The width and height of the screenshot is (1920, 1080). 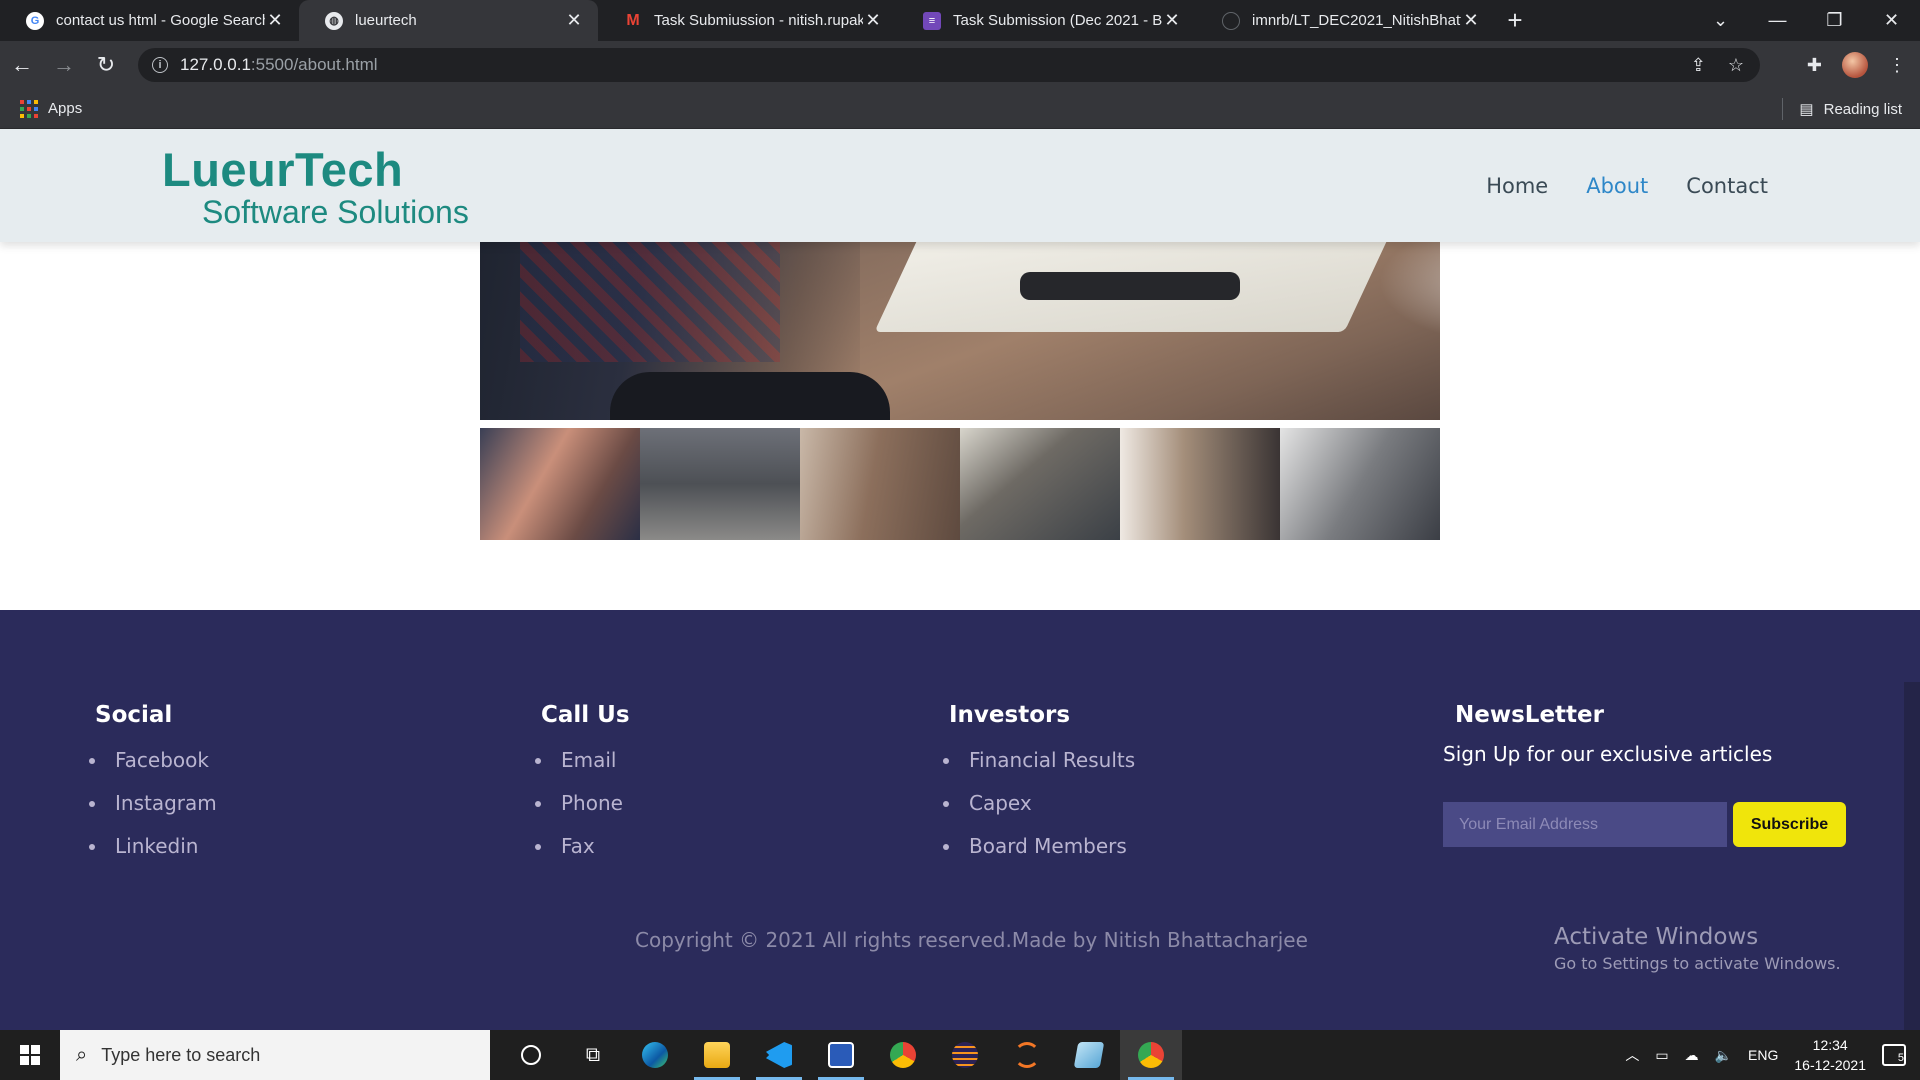 I want to click on tab-google-search: G contact us html - Google Search ✕, so click(x=149, y=20).